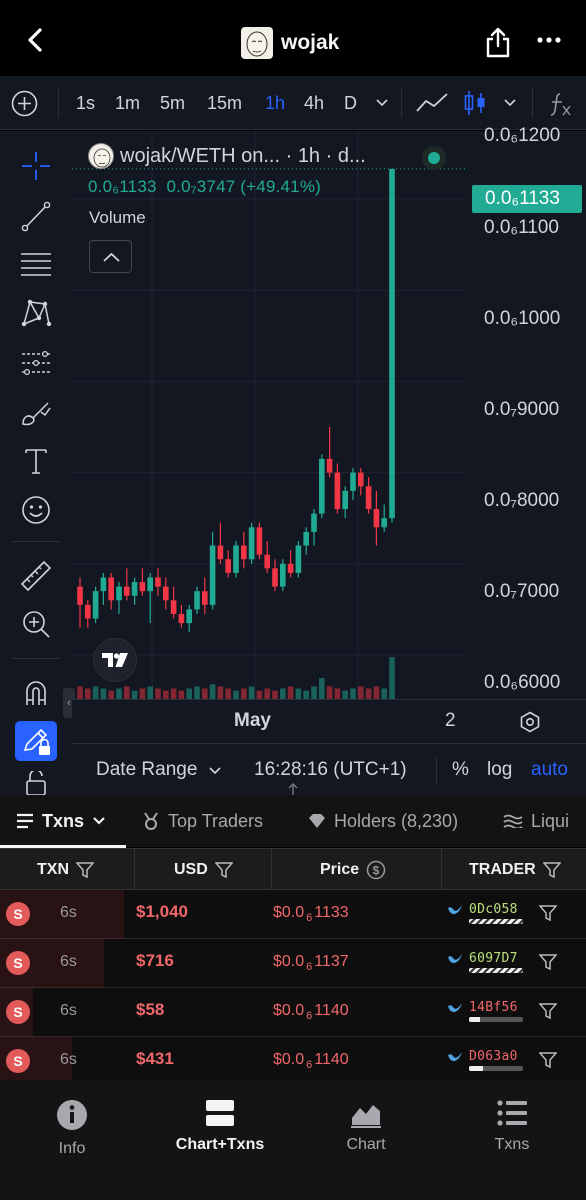  I want to click on time-scale: May 2, so click(329, 721).